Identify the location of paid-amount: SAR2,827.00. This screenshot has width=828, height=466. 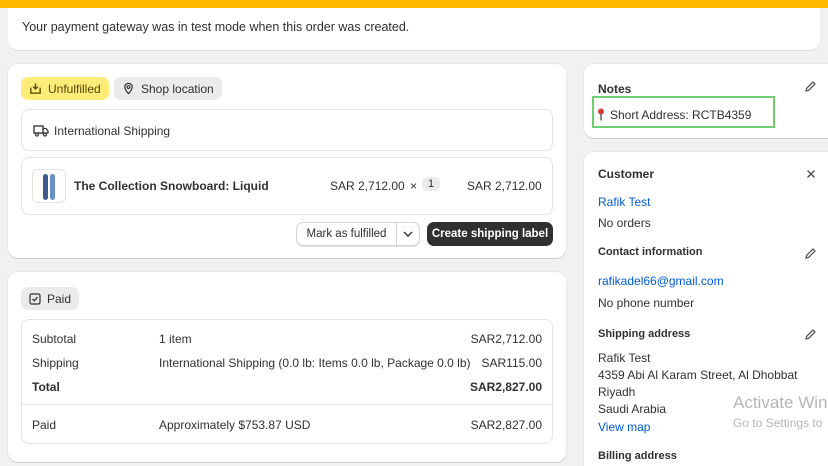
(506, 425).